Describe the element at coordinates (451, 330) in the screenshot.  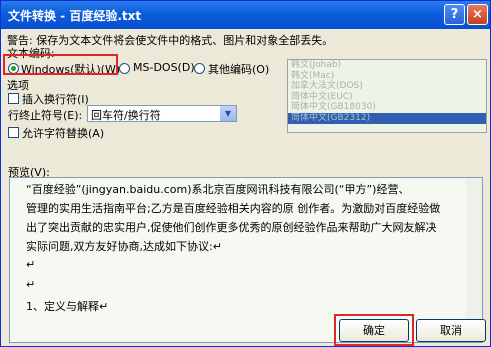
I see `cancel-button: 取消` at that location.